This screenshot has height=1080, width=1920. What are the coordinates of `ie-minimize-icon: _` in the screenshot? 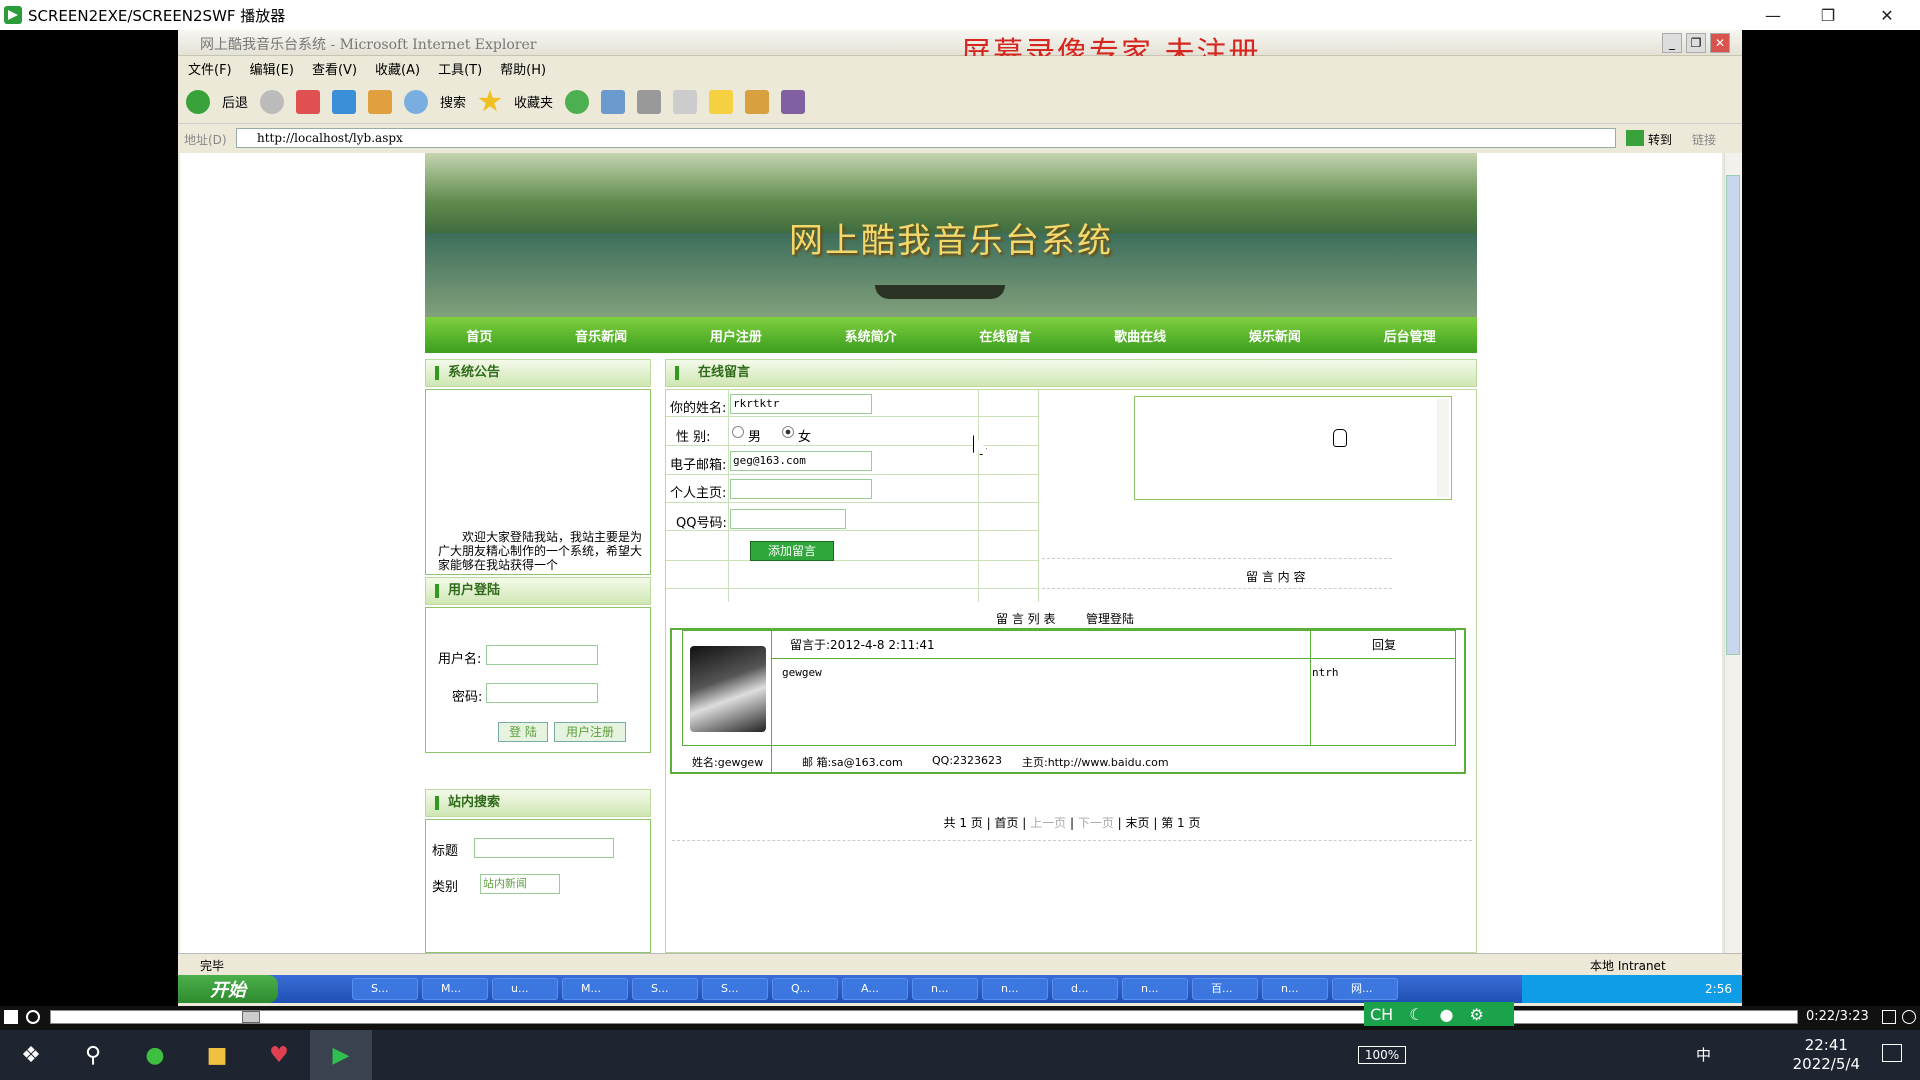 It's located at (1672, 43).